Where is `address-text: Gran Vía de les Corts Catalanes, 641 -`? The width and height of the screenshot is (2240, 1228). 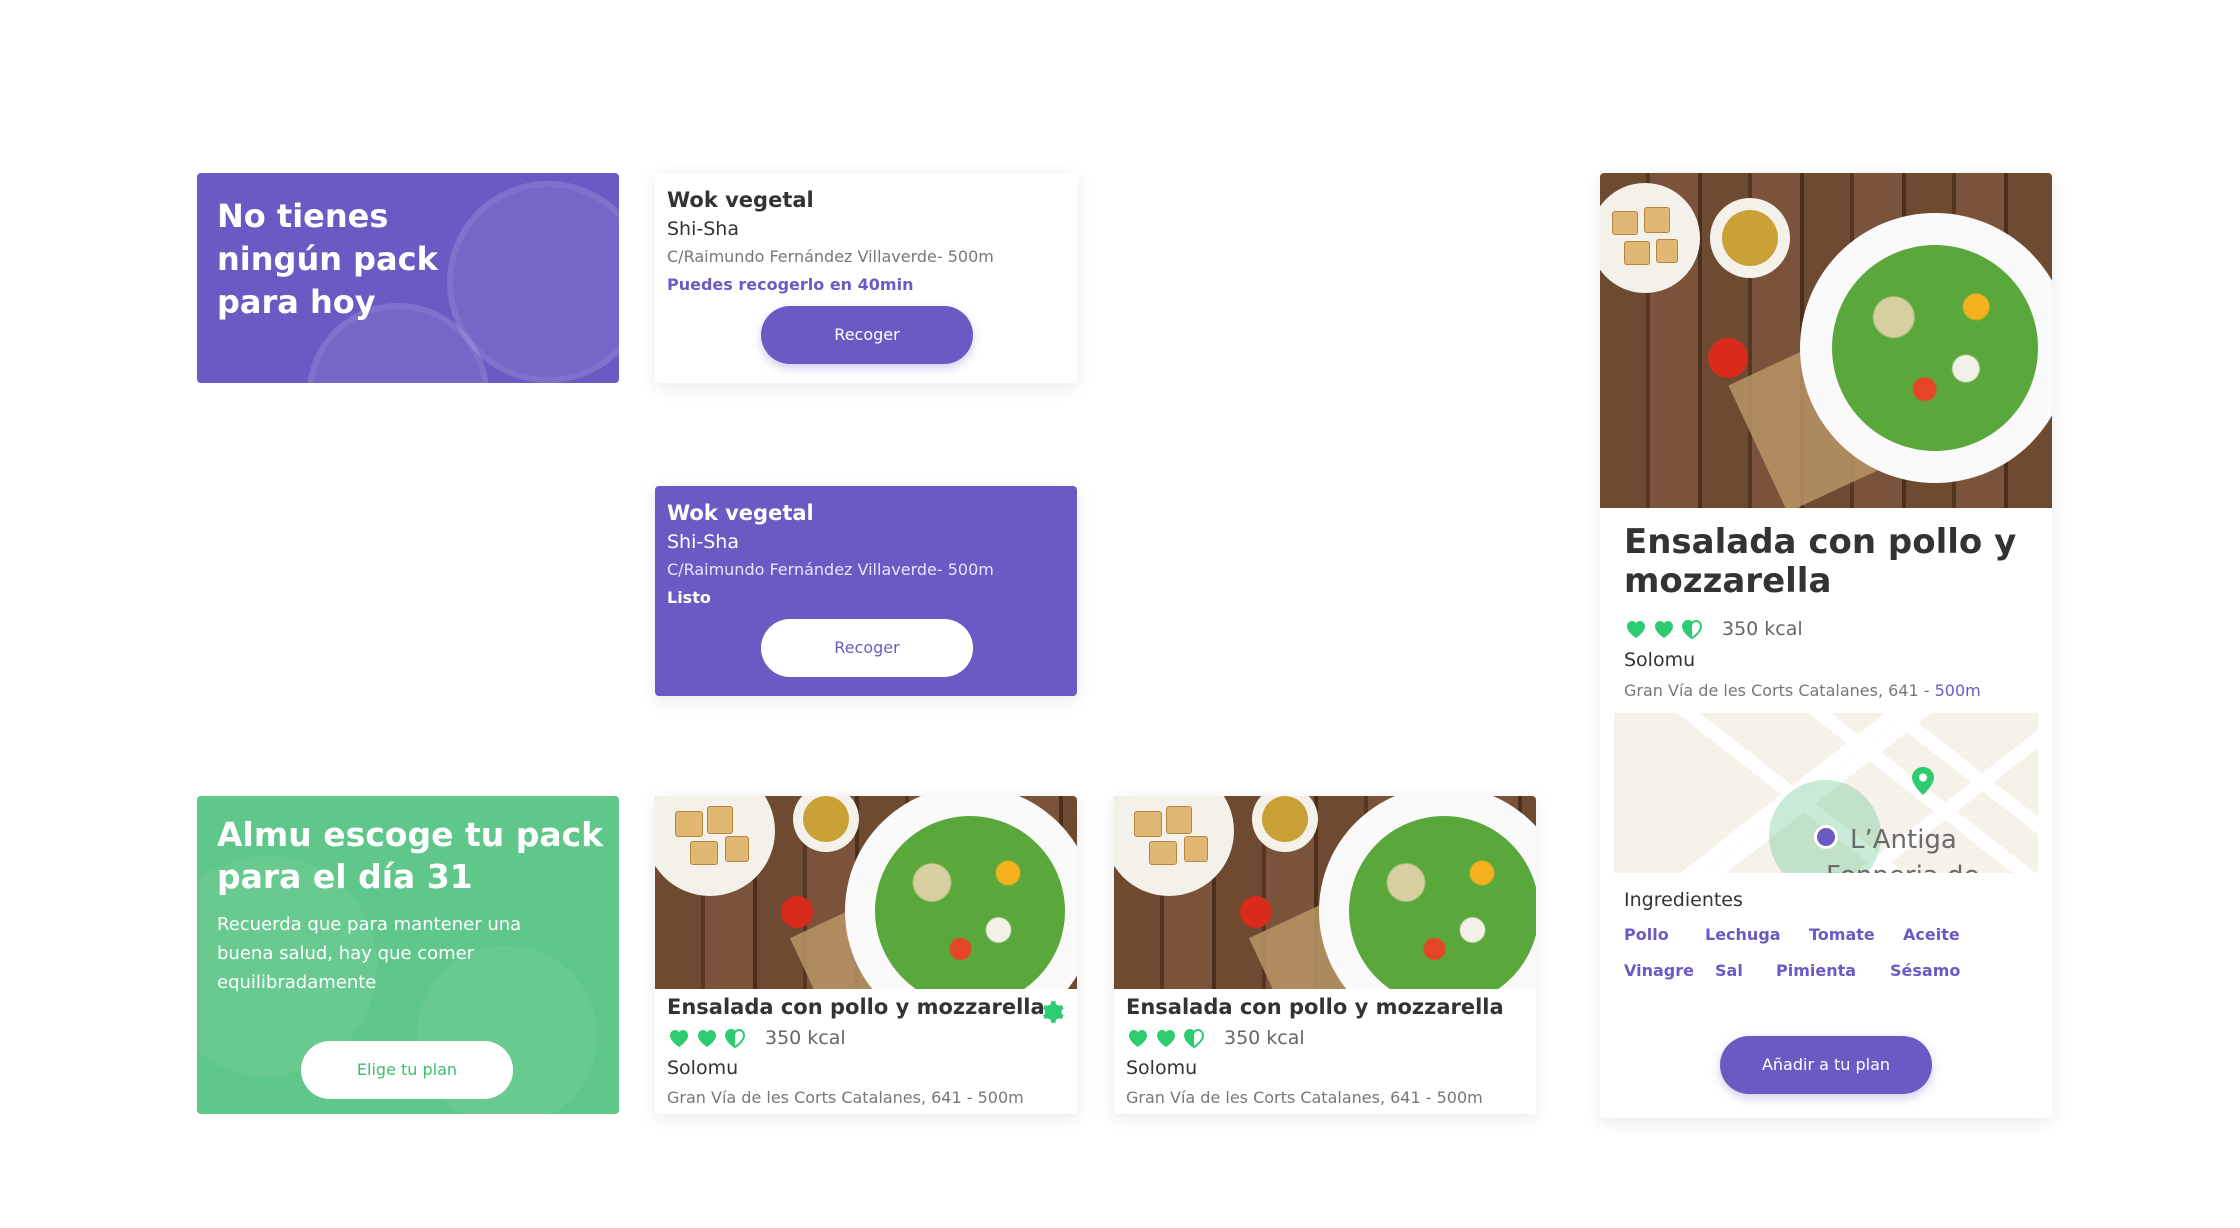
address-text: Gran Vía de les Corts Catalanes, 641 - is located at coordinates (1779, 690).